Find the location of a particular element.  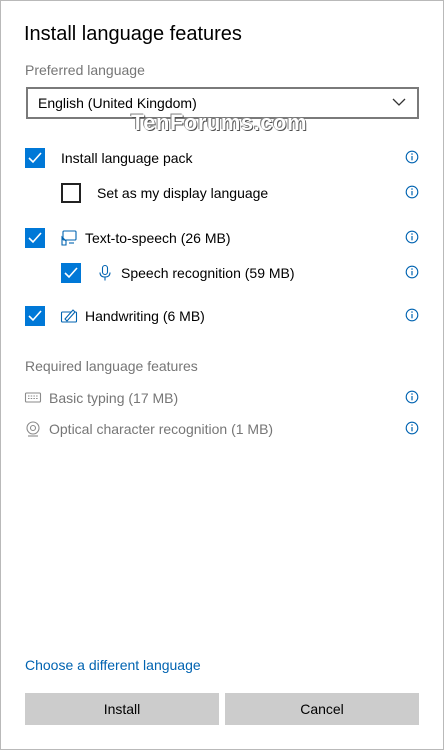

keyboard-icon is located at coordinates (33, 397).